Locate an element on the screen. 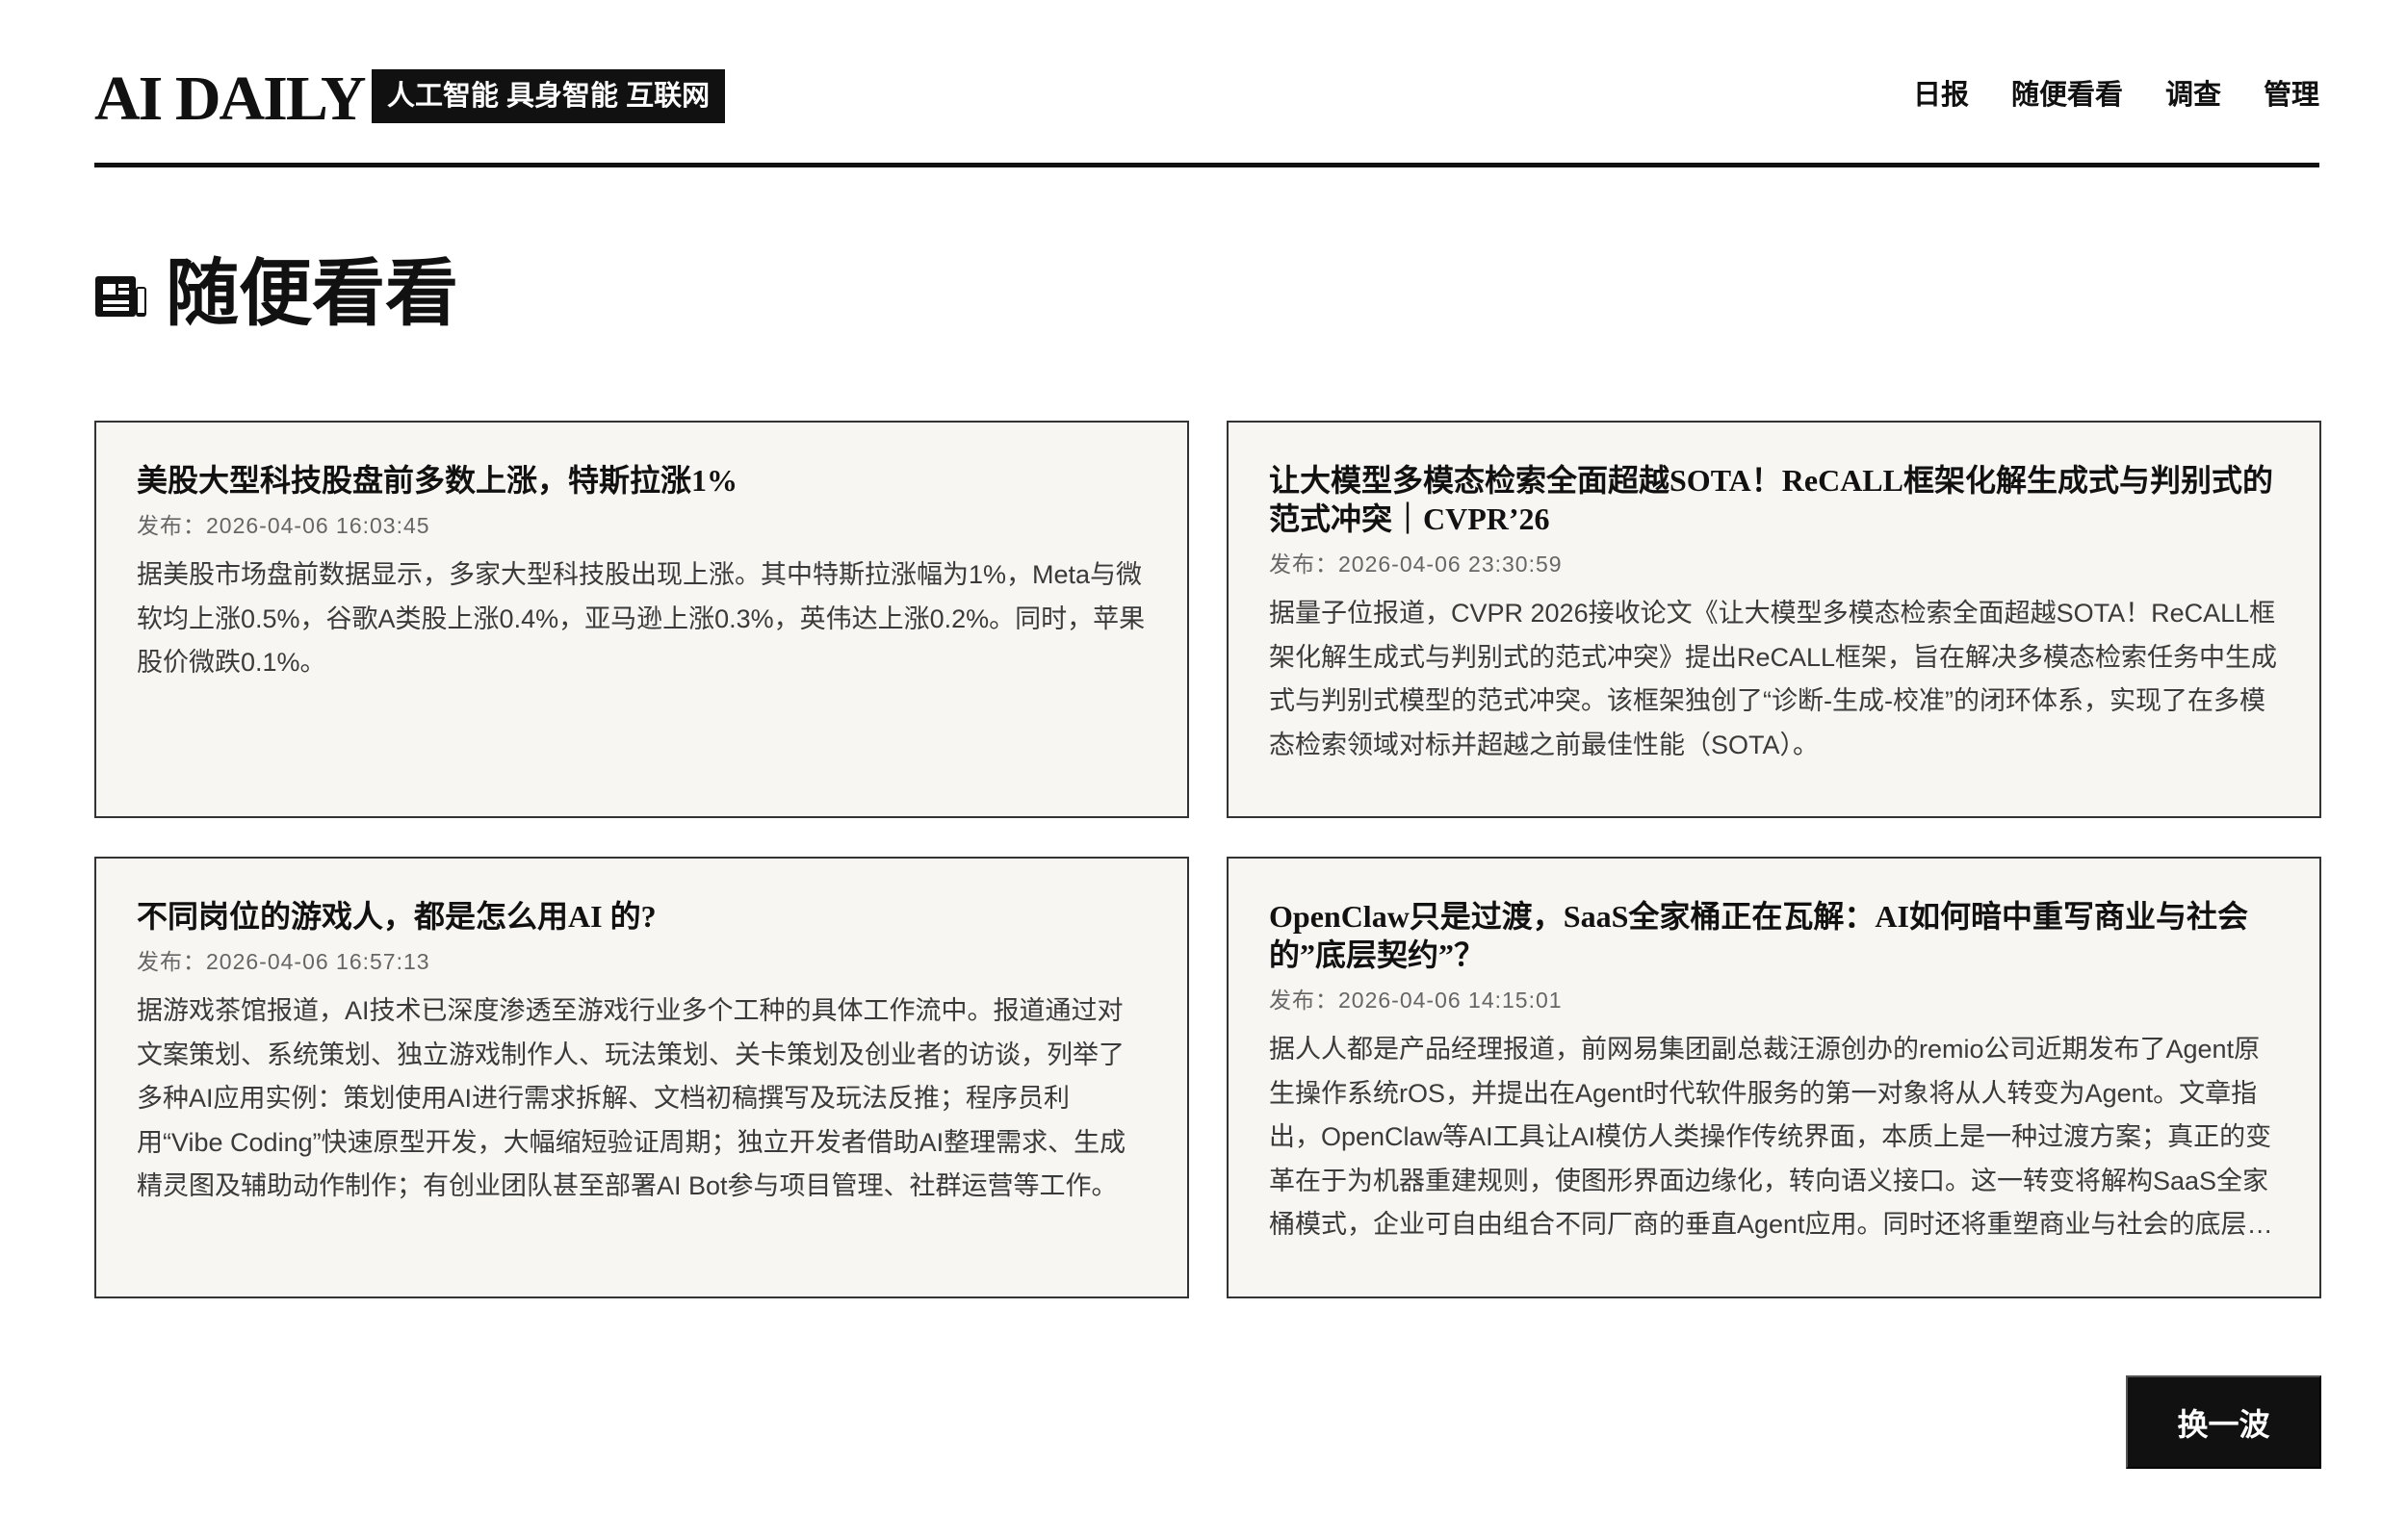  nav-item-browse: 随便看看 is located at coordinates (2067, 96).